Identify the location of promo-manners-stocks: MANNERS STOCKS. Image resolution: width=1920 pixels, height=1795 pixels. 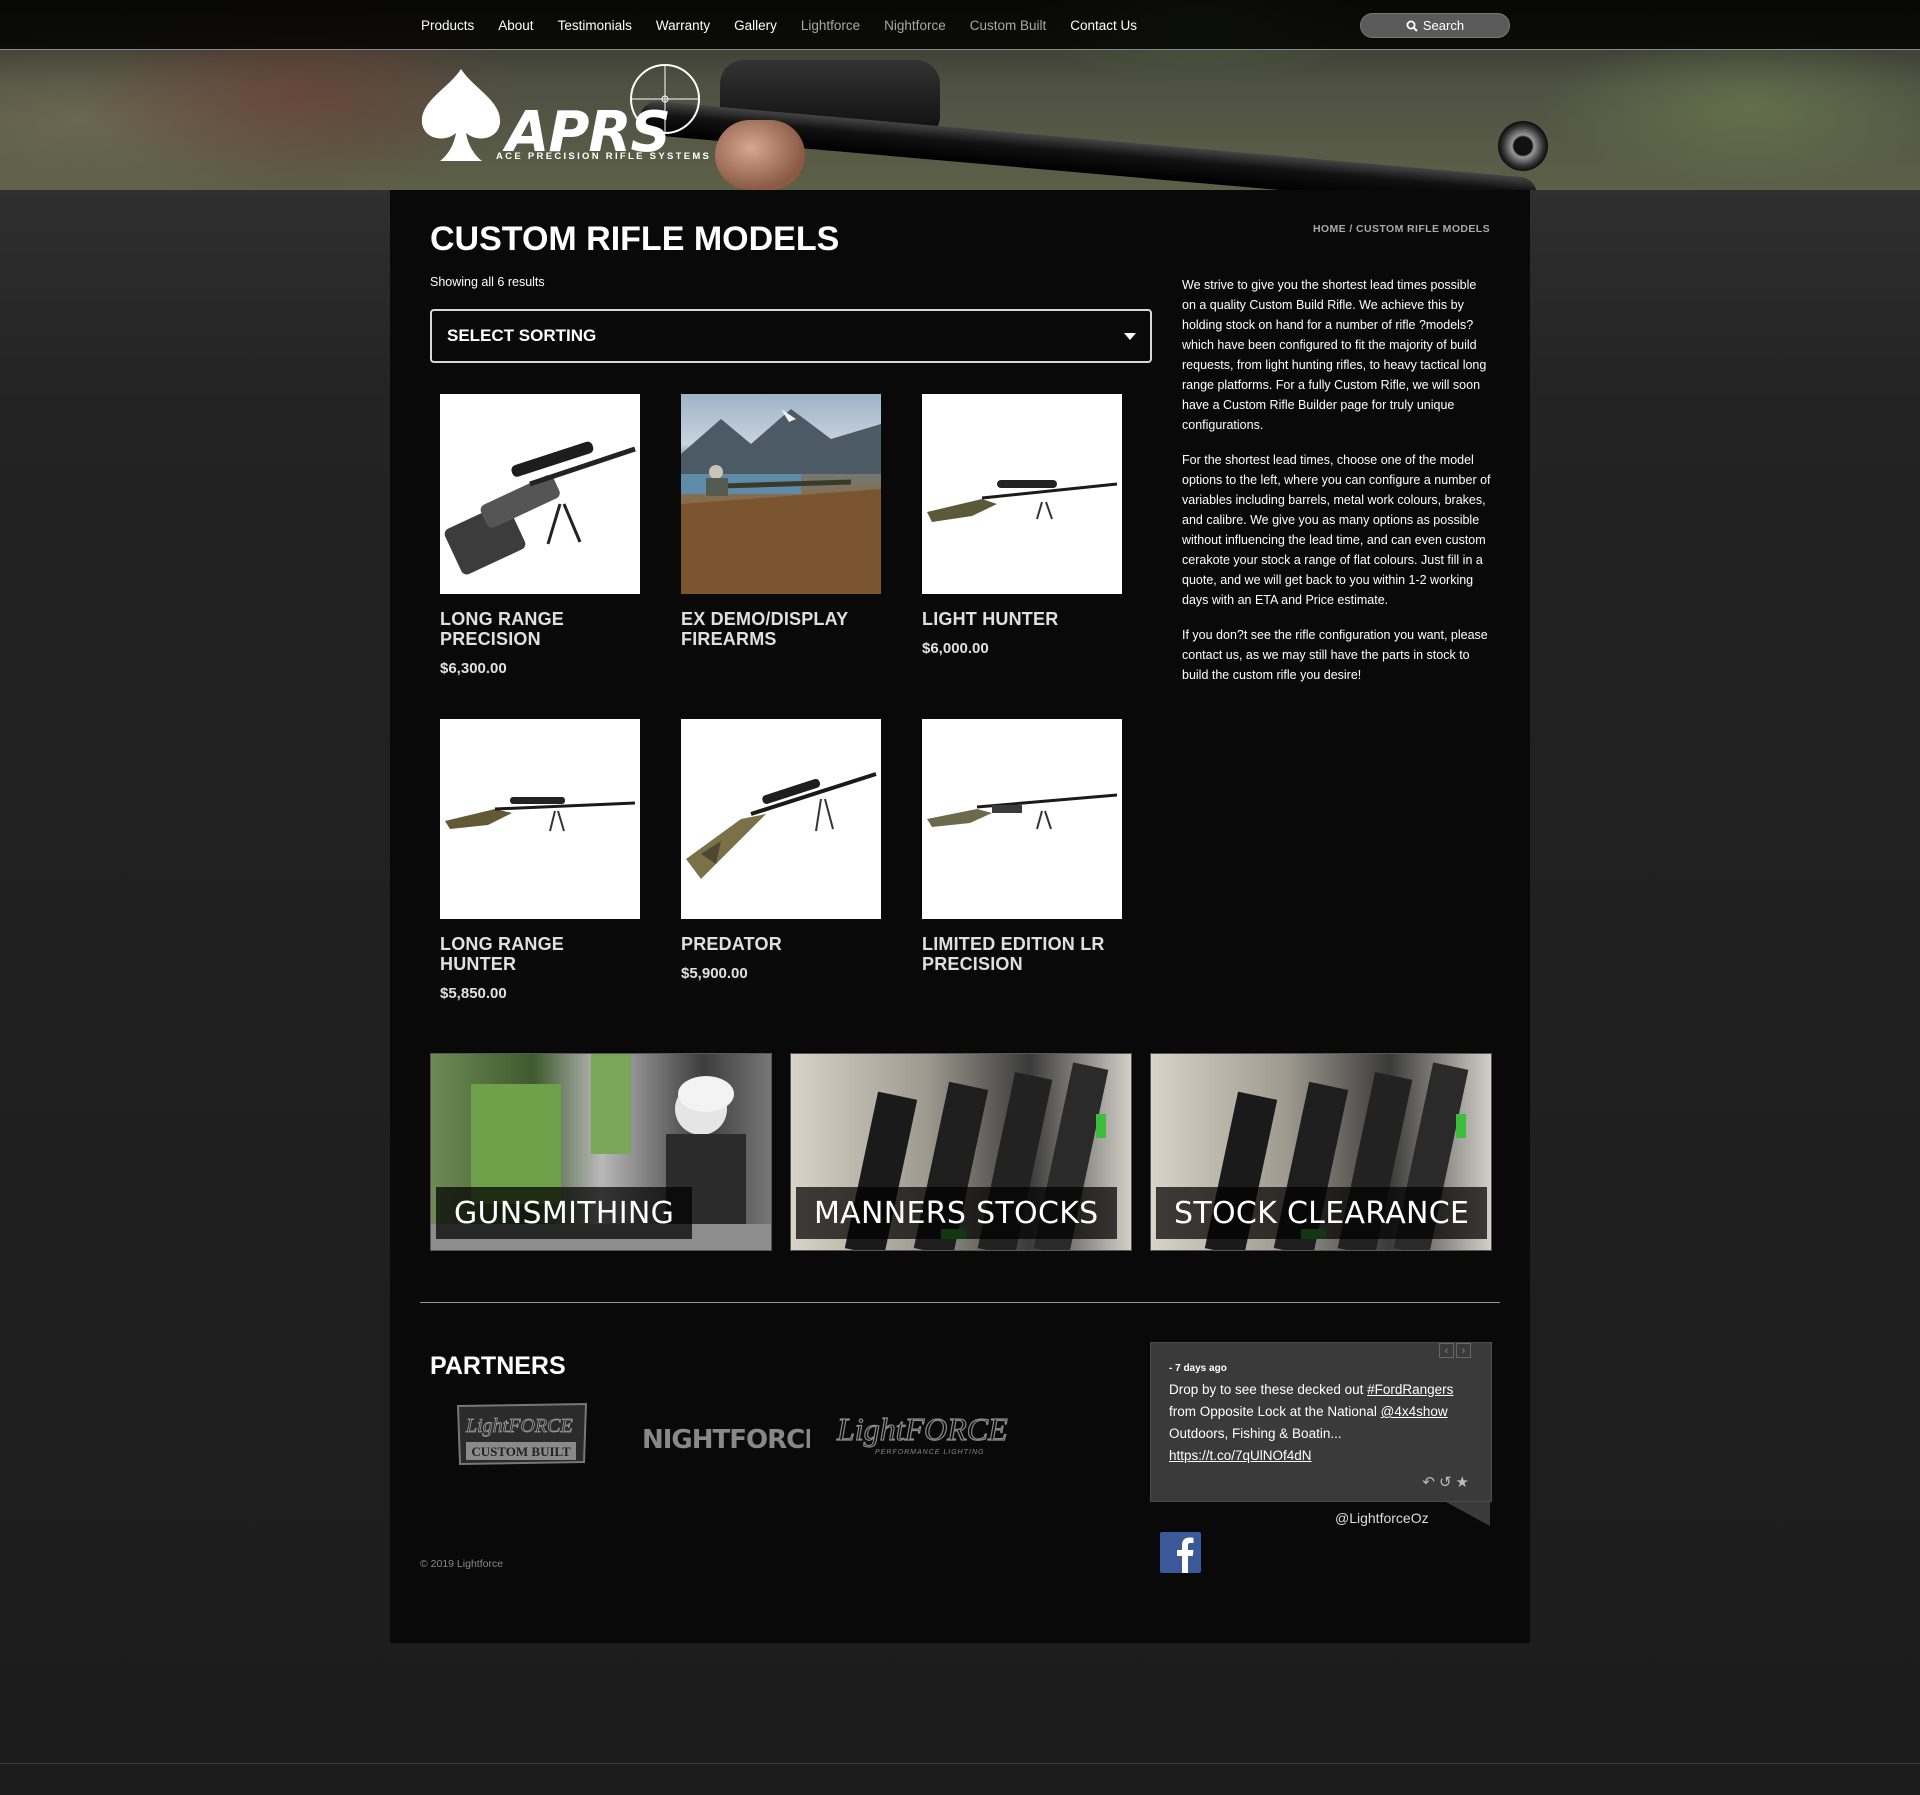
(961, 1152).